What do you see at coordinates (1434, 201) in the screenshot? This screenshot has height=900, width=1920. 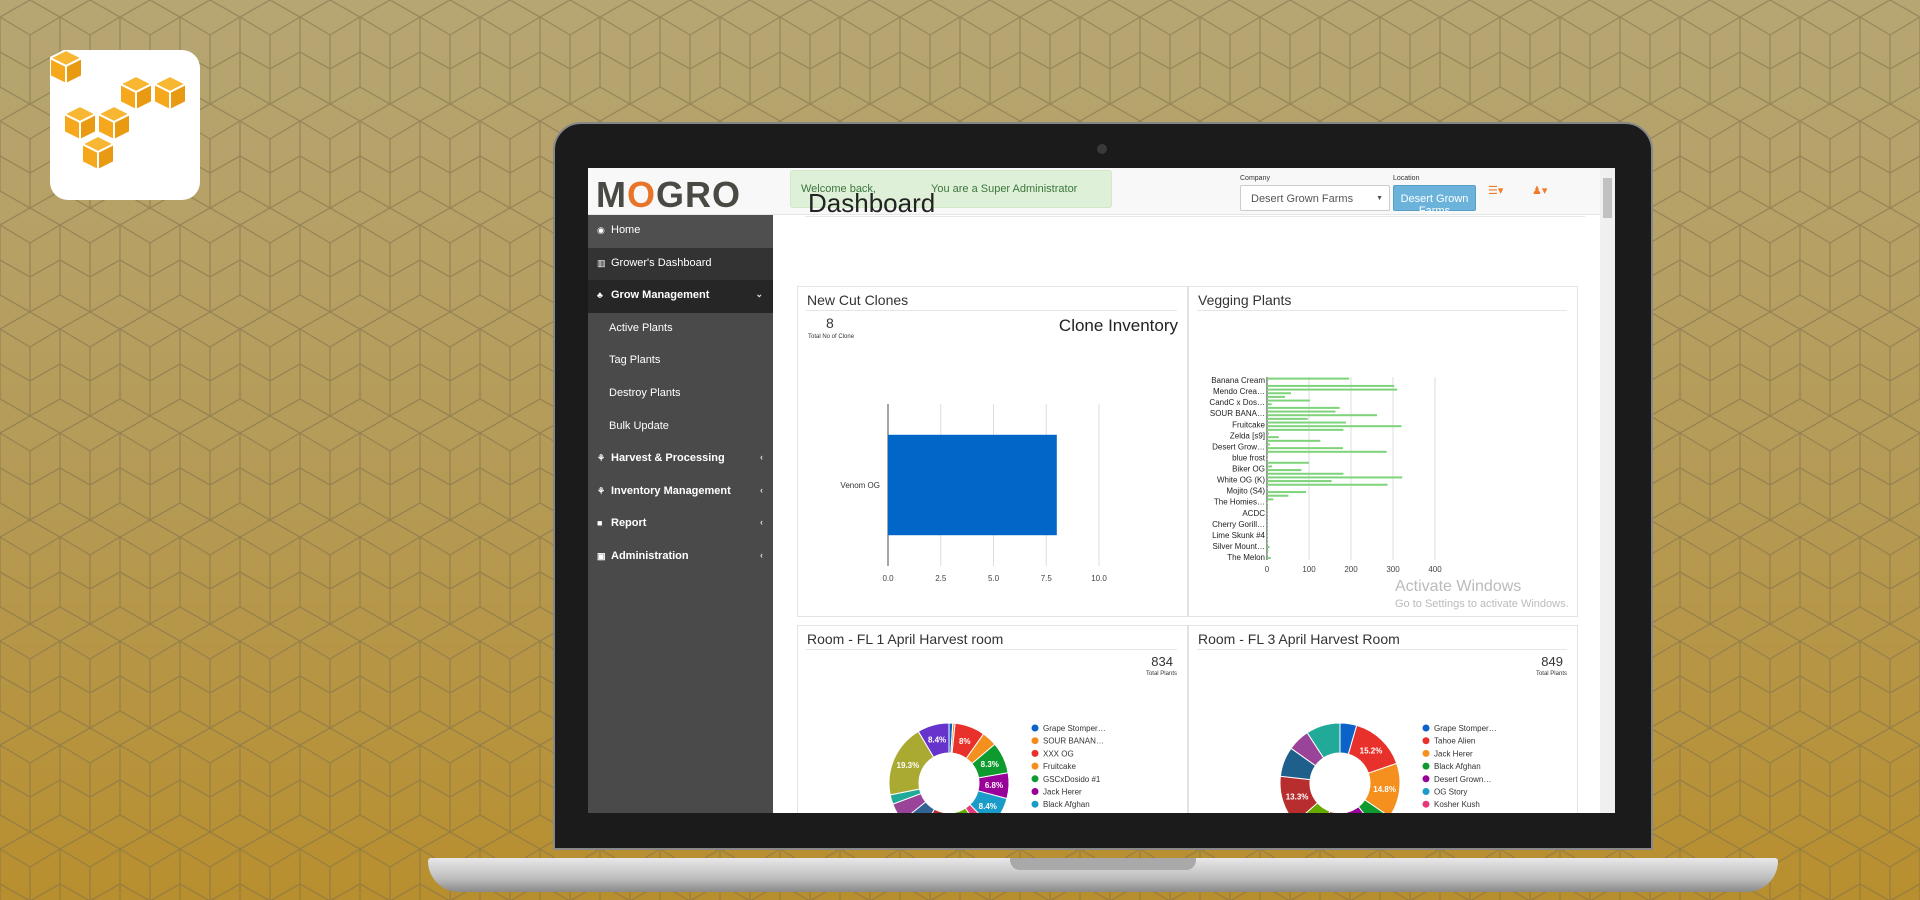 I see `location-button: Desert Grown Farms` at bounding box center [1434, 201].